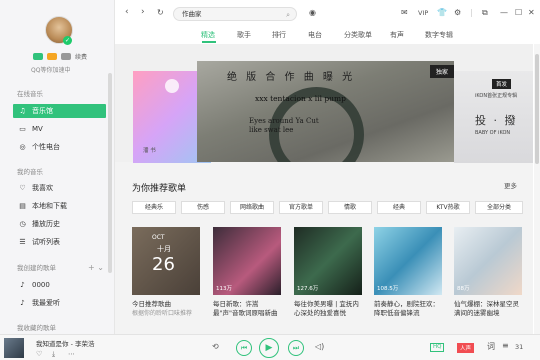 The height and width of the screenshot is (360, 540). I want to click on vip-gold-icon, so click(52, 56).